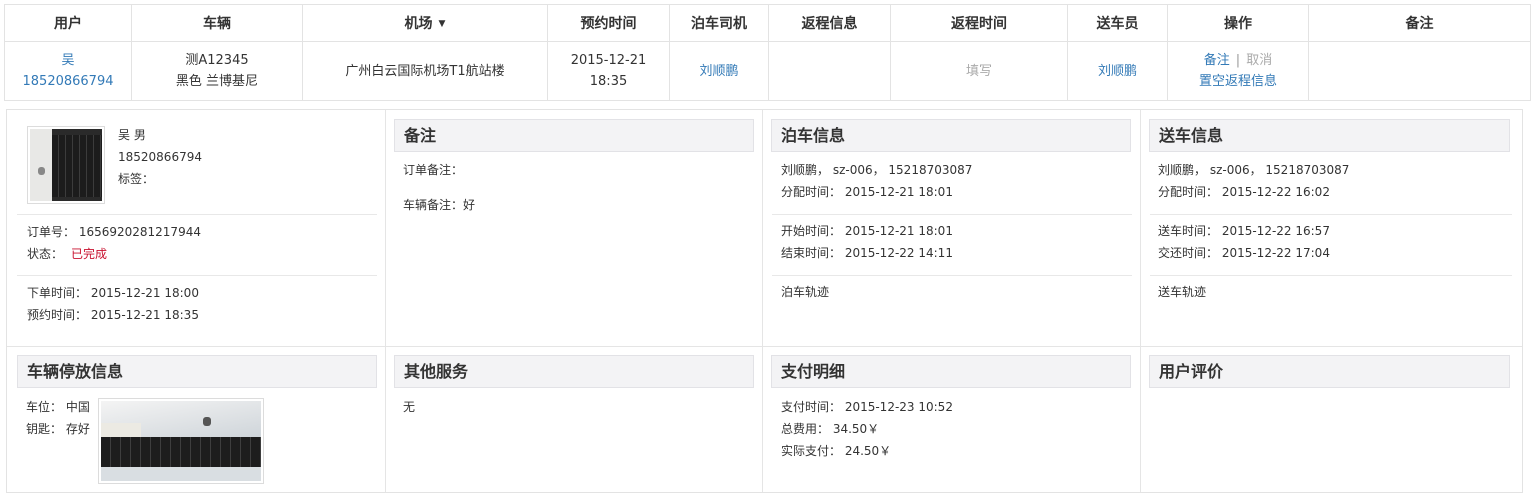 Image resolution: width=1532 pixels, height=497 pixels. What do you see at coordinates (574, 371) in the screenshot?
I see `other-services-title: 其他服务` at bounding box center [574, 371].